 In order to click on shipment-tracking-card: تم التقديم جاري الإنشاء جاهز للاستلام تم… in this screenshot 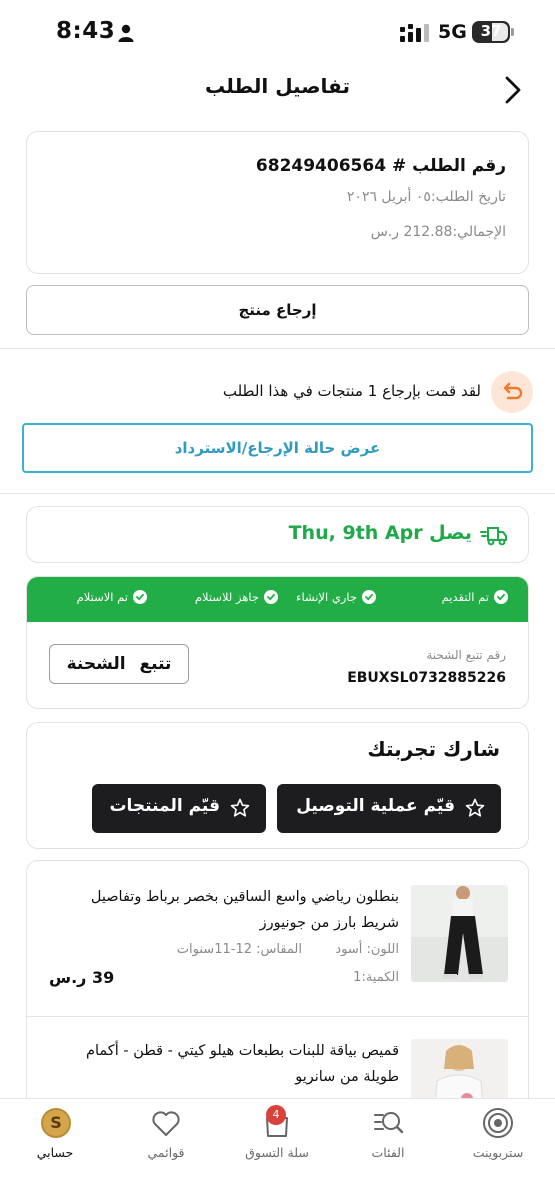, I will do `click(277, 642)`.